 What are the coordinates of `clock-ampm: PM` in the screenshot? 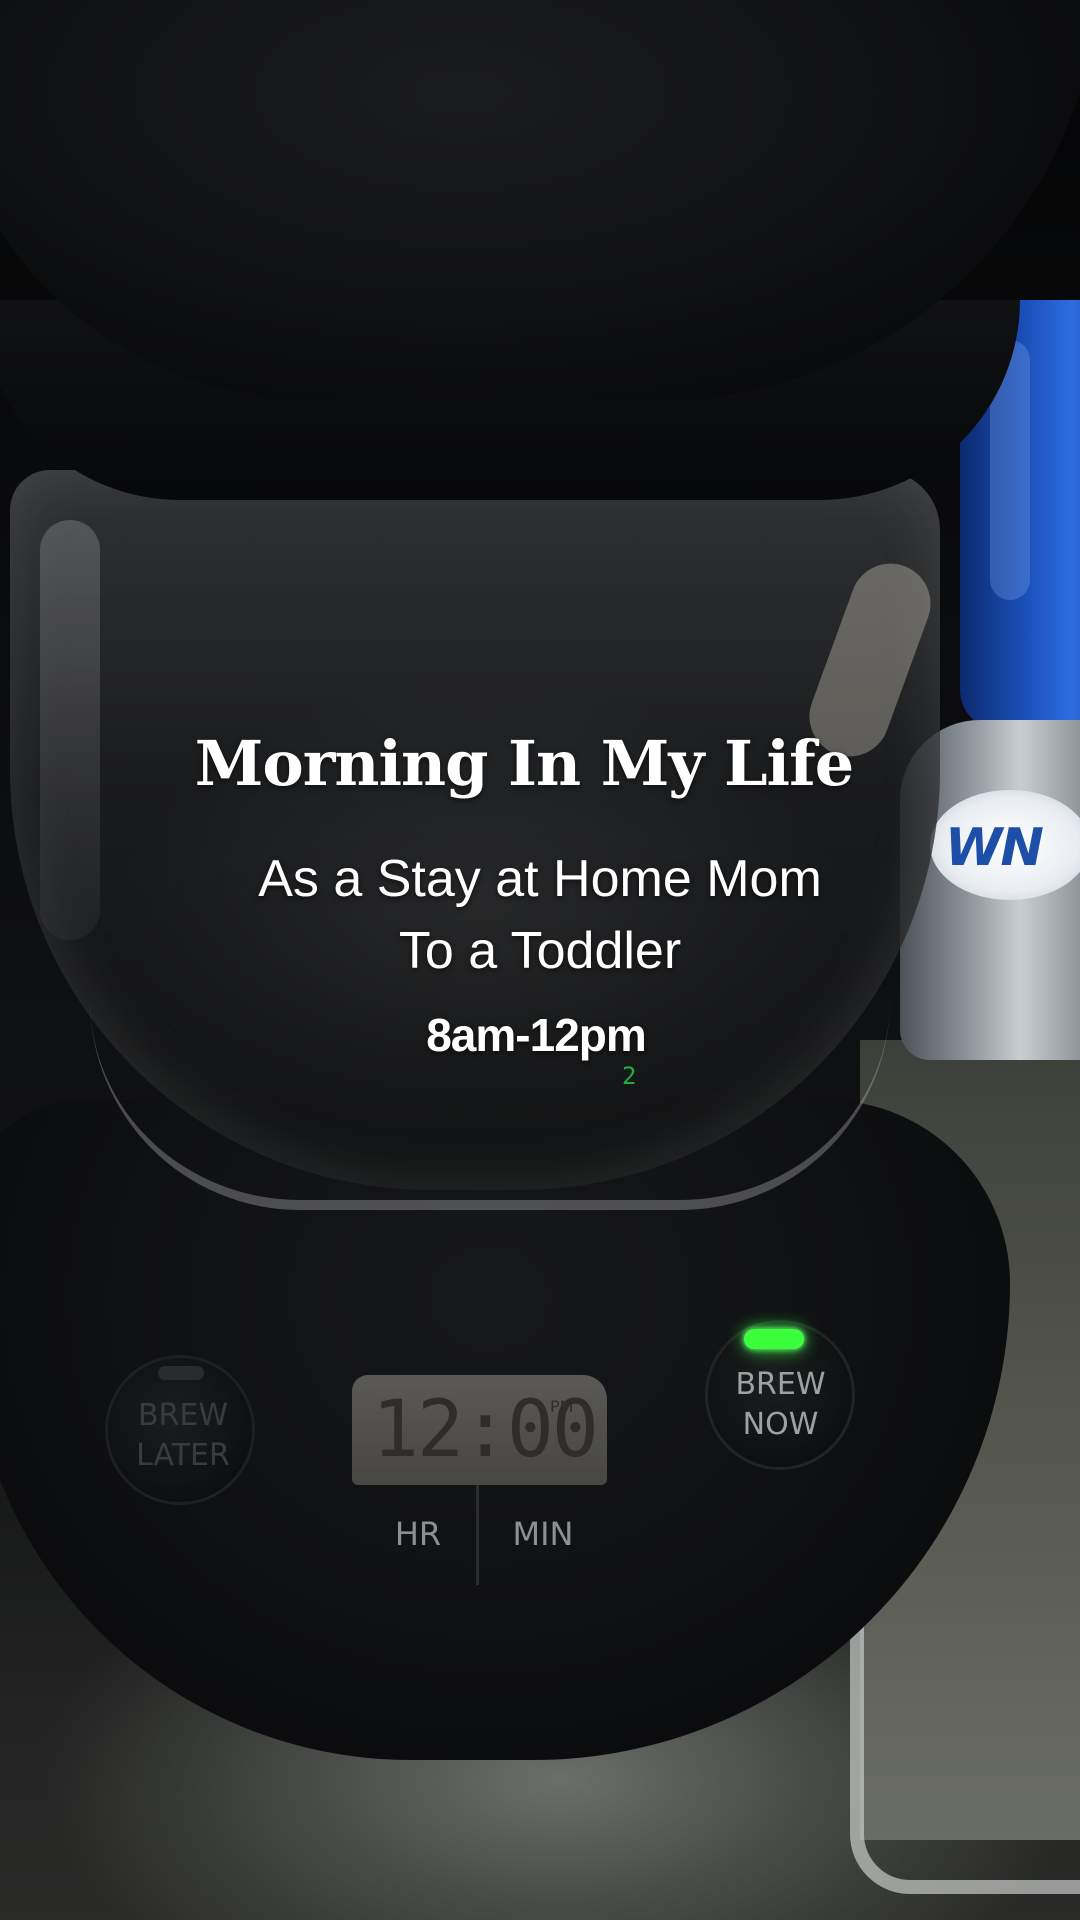 It's located at (562, 1406).